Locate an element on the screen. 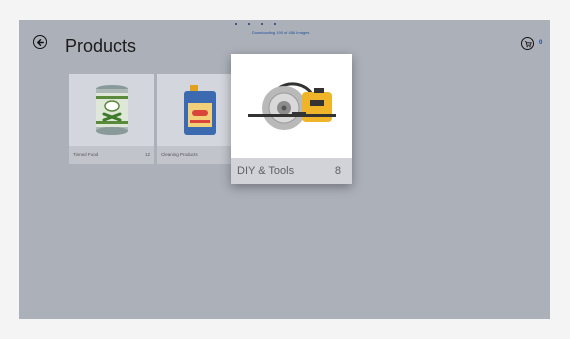 The height and width of the screenshot is (339, 570). cart-button is located at coordinates (527, 43).